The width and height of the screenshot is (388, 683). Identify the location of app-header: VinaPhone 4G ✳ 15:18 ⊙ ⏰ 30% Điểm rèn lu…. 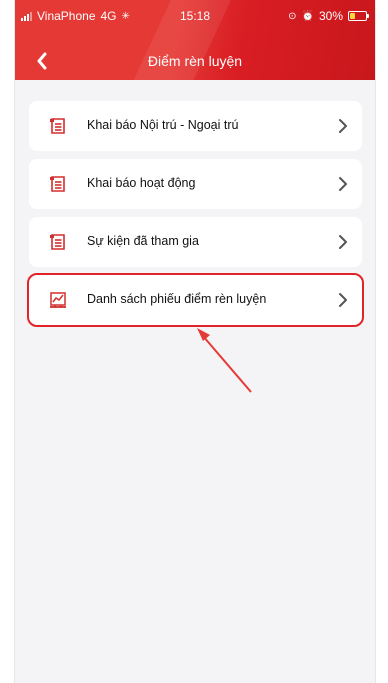
(195, 40).